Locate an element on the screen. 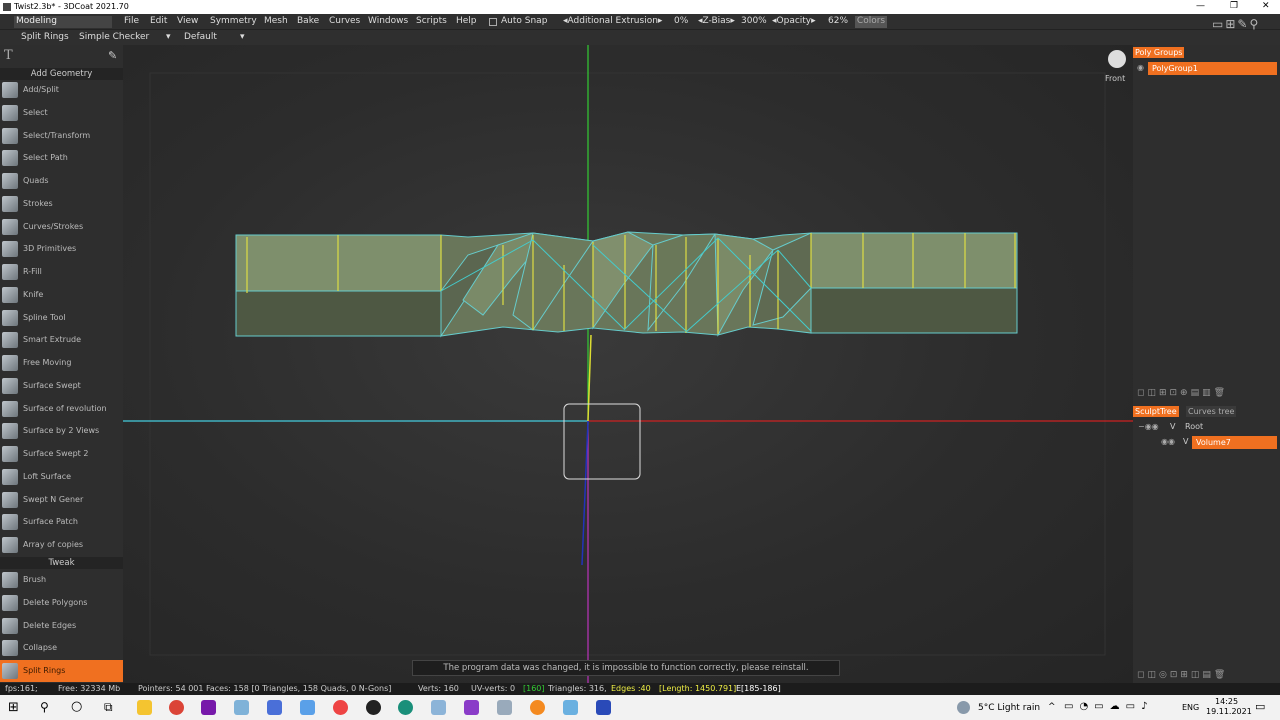  view-label: Front is located at coordinates (1115, 78).